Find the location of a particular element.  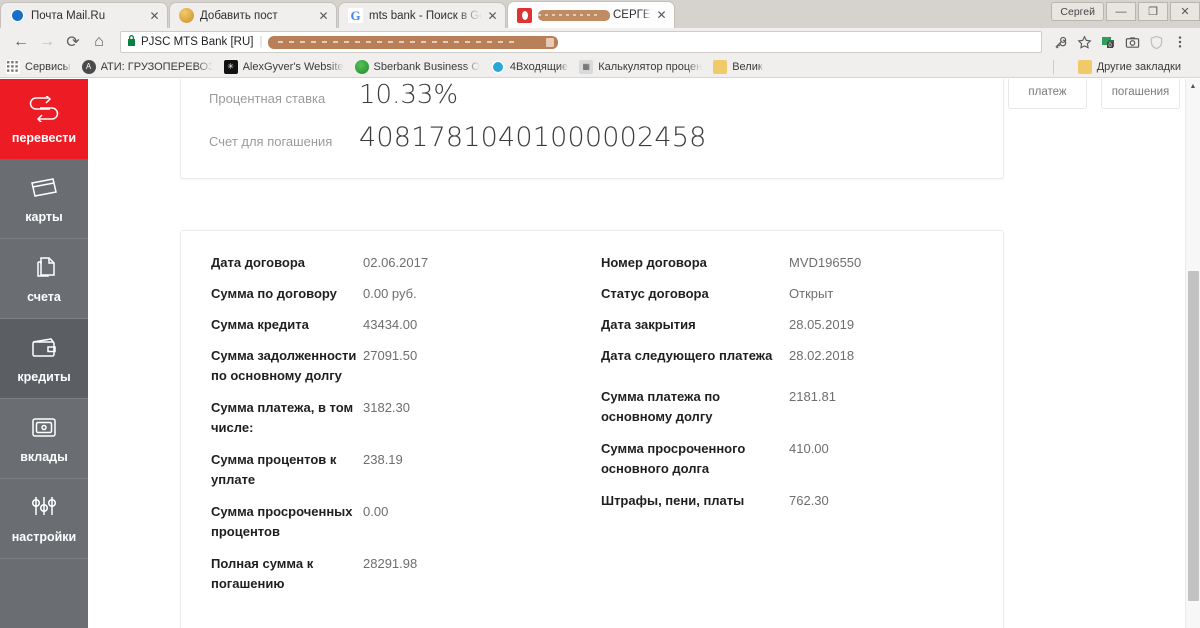

detail-label: Сумма кредита is located at coordinates (260, 324).